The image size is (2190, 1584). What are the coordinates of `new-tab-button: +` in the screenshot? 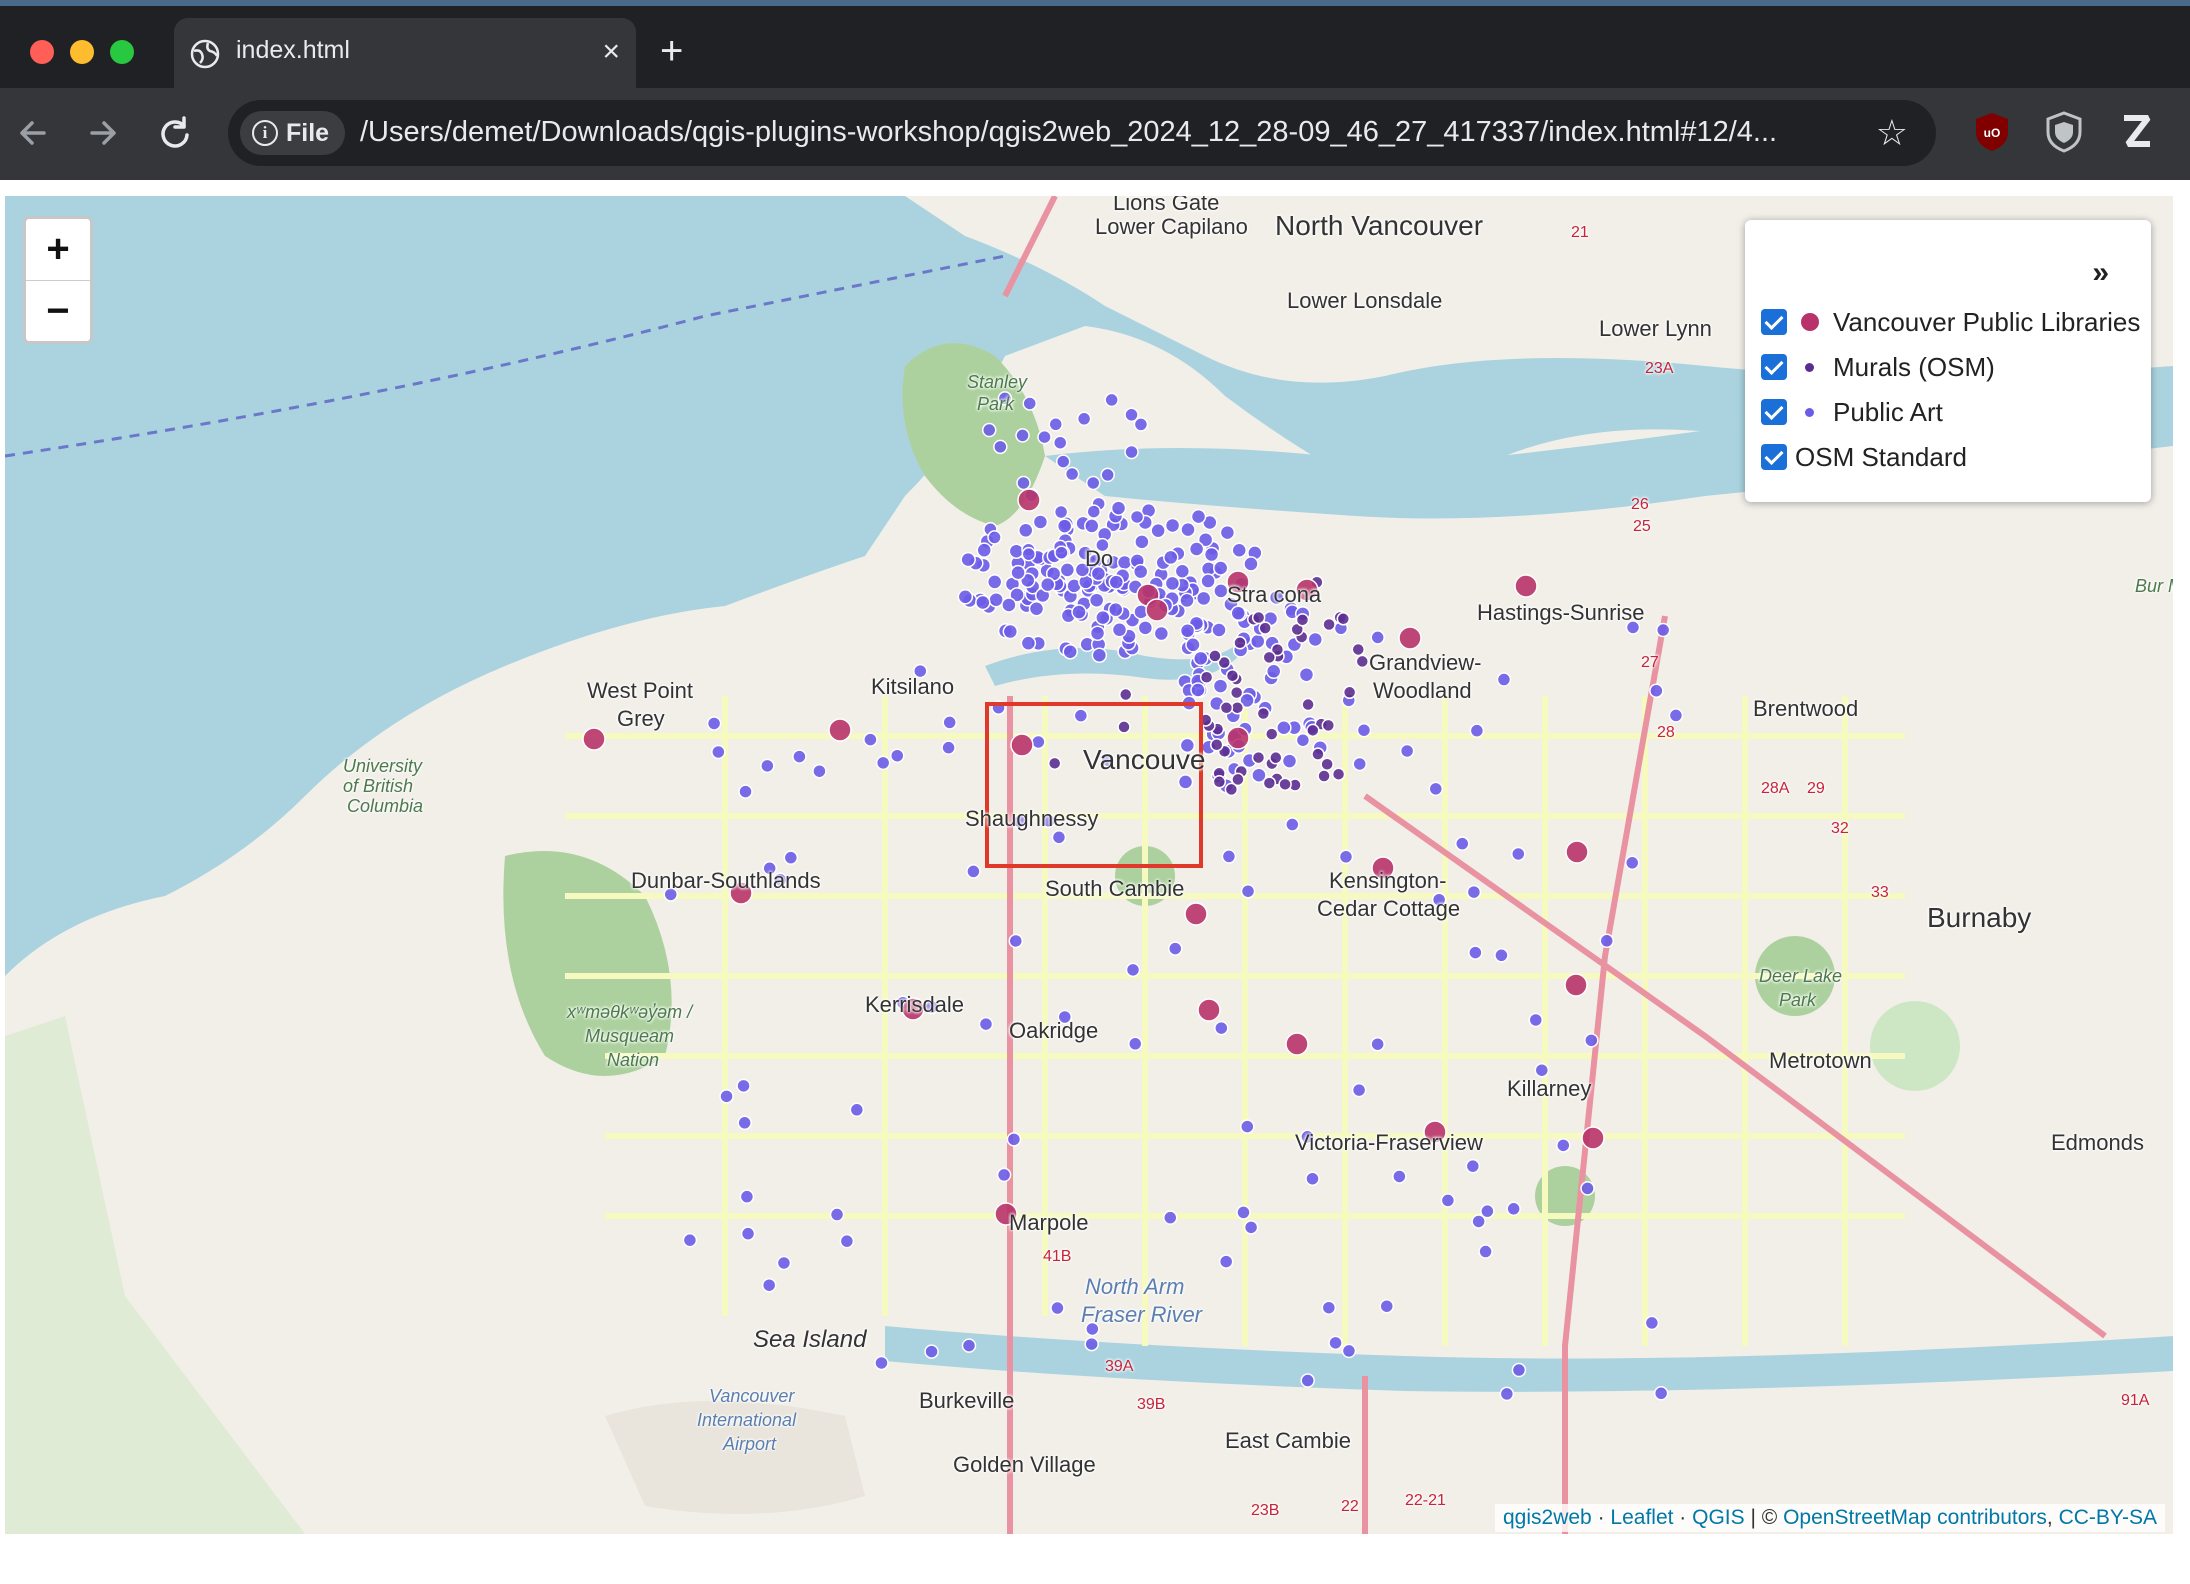 It's located at (671, 51).